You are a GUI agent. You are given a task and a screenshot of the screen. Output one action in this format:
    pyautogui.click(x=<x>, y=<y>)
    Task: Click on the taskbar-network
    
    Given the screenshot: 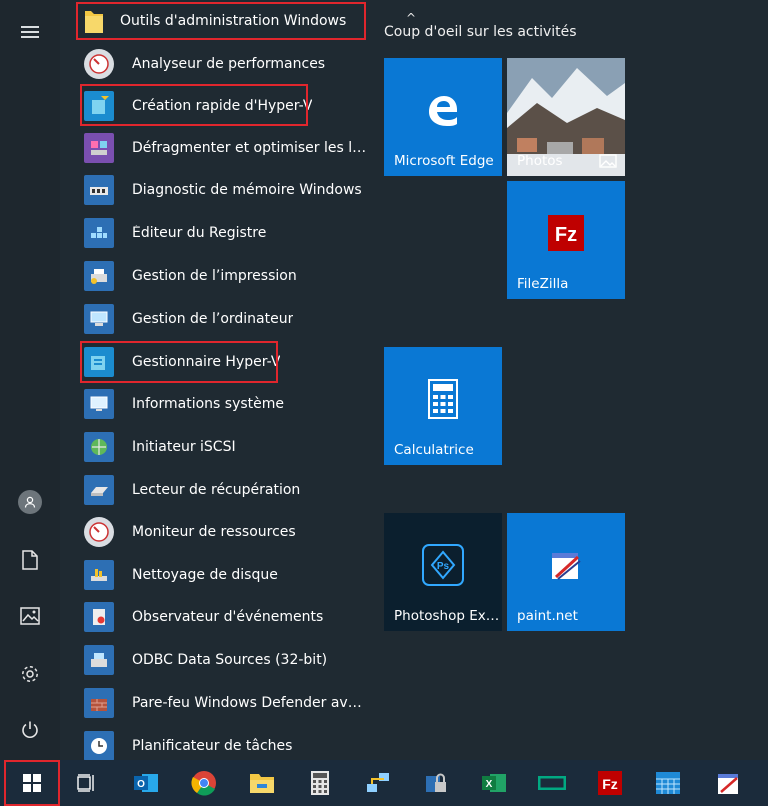 What is the action you would take?
    pyautogui.click(x=378, y=783)
    